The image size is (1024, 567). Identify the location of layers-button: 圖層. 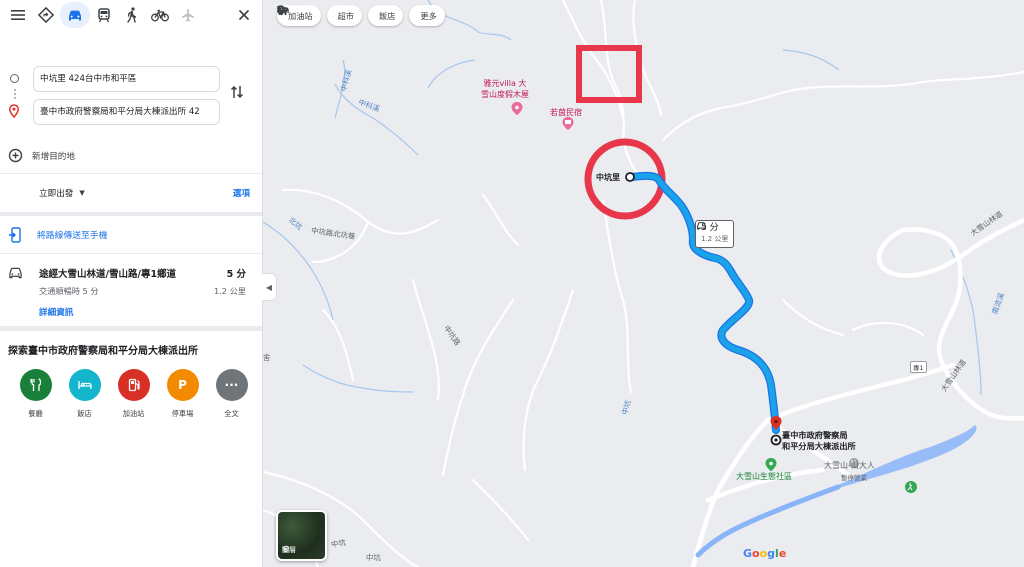
(301, 535).